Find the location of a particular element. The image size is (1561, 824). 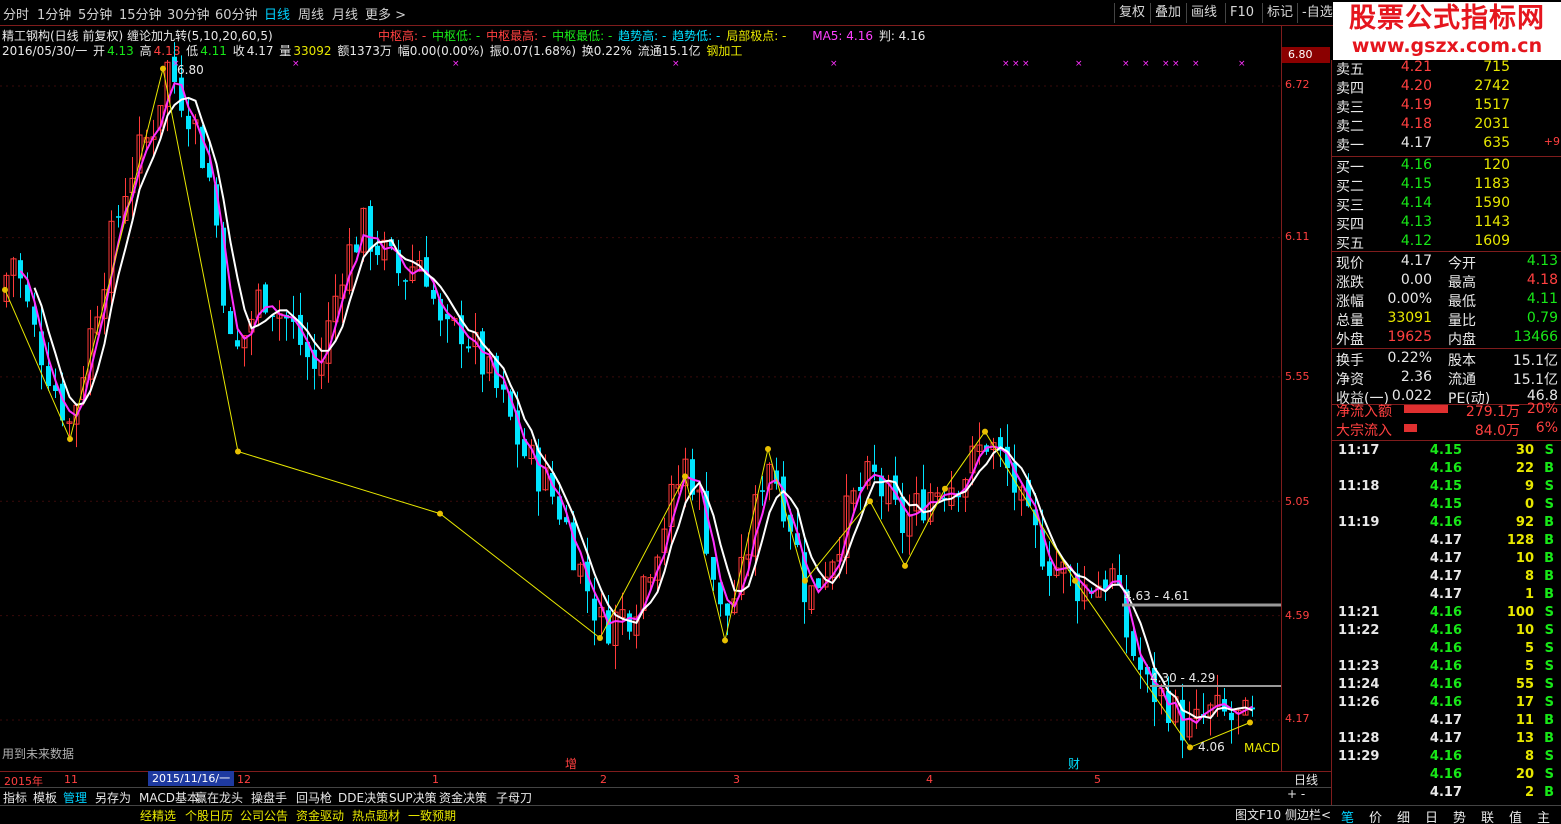

panel-tab-price: 价 is located at coordinates (1375, 815).